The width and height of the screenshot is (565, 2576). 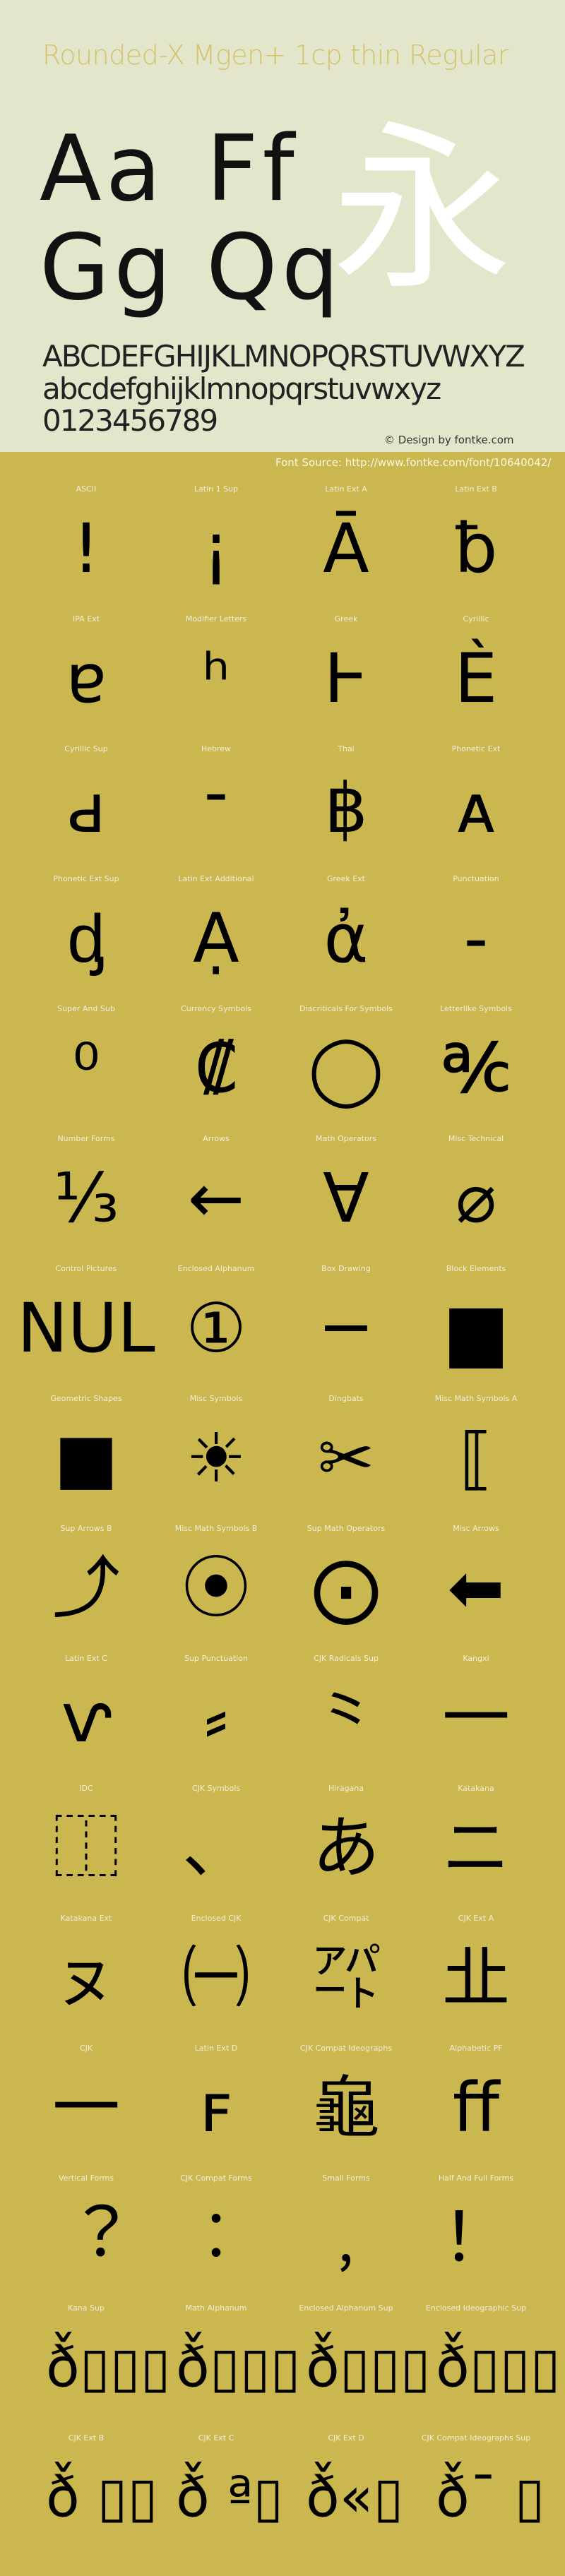 What do you see at coordinates (476, 809) in the screenshot?
I see `block-cell: Phonetic Ext ᴀ` at bounding box center [476, 809].